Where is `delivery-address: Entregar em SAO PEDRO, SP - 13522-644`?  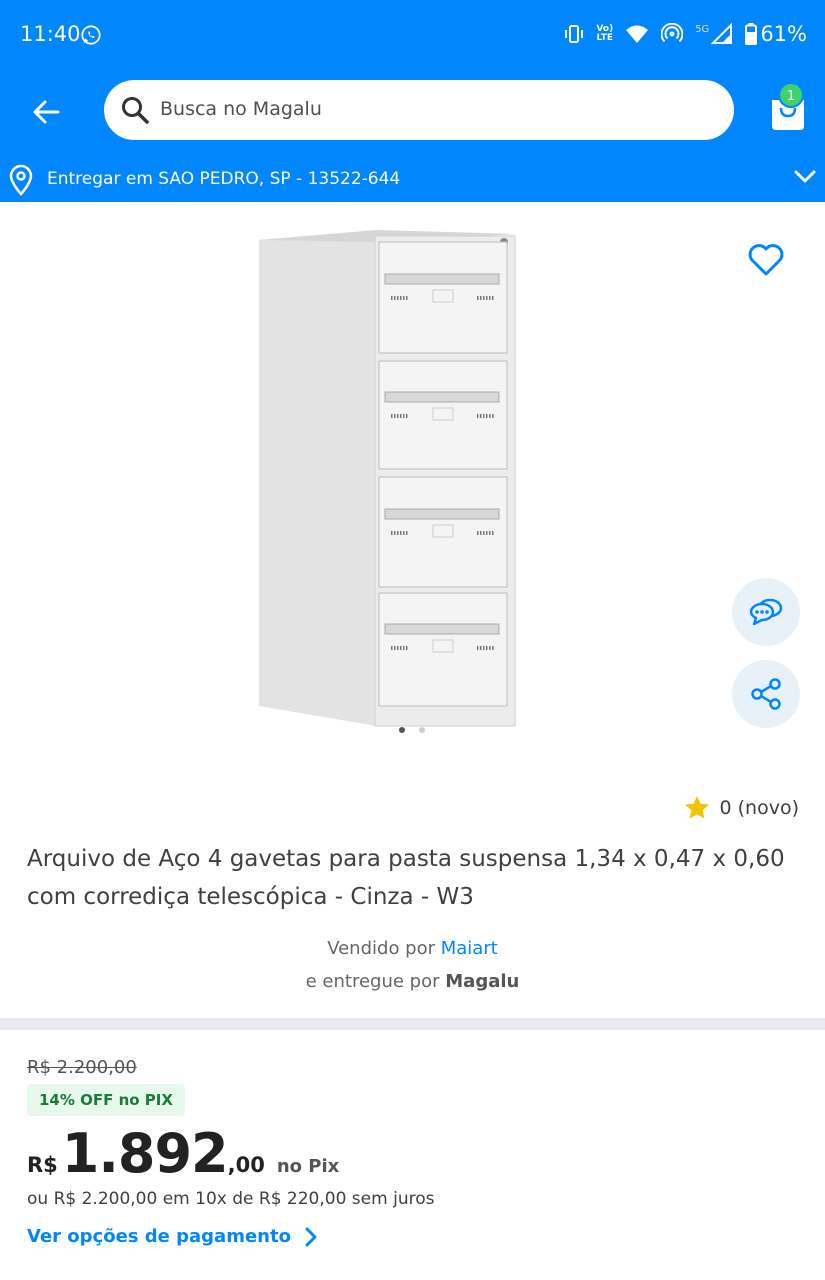 delivery-address: Entregar em SAO PEDRO, SP - 13522-644 is located at coordinates (224, 179).